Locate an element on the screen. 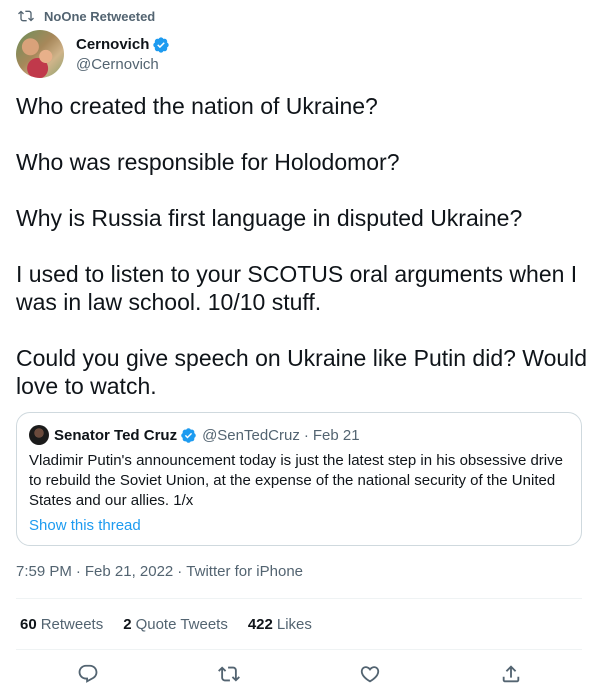  quote-avatar is located at coordinates (39, 435).